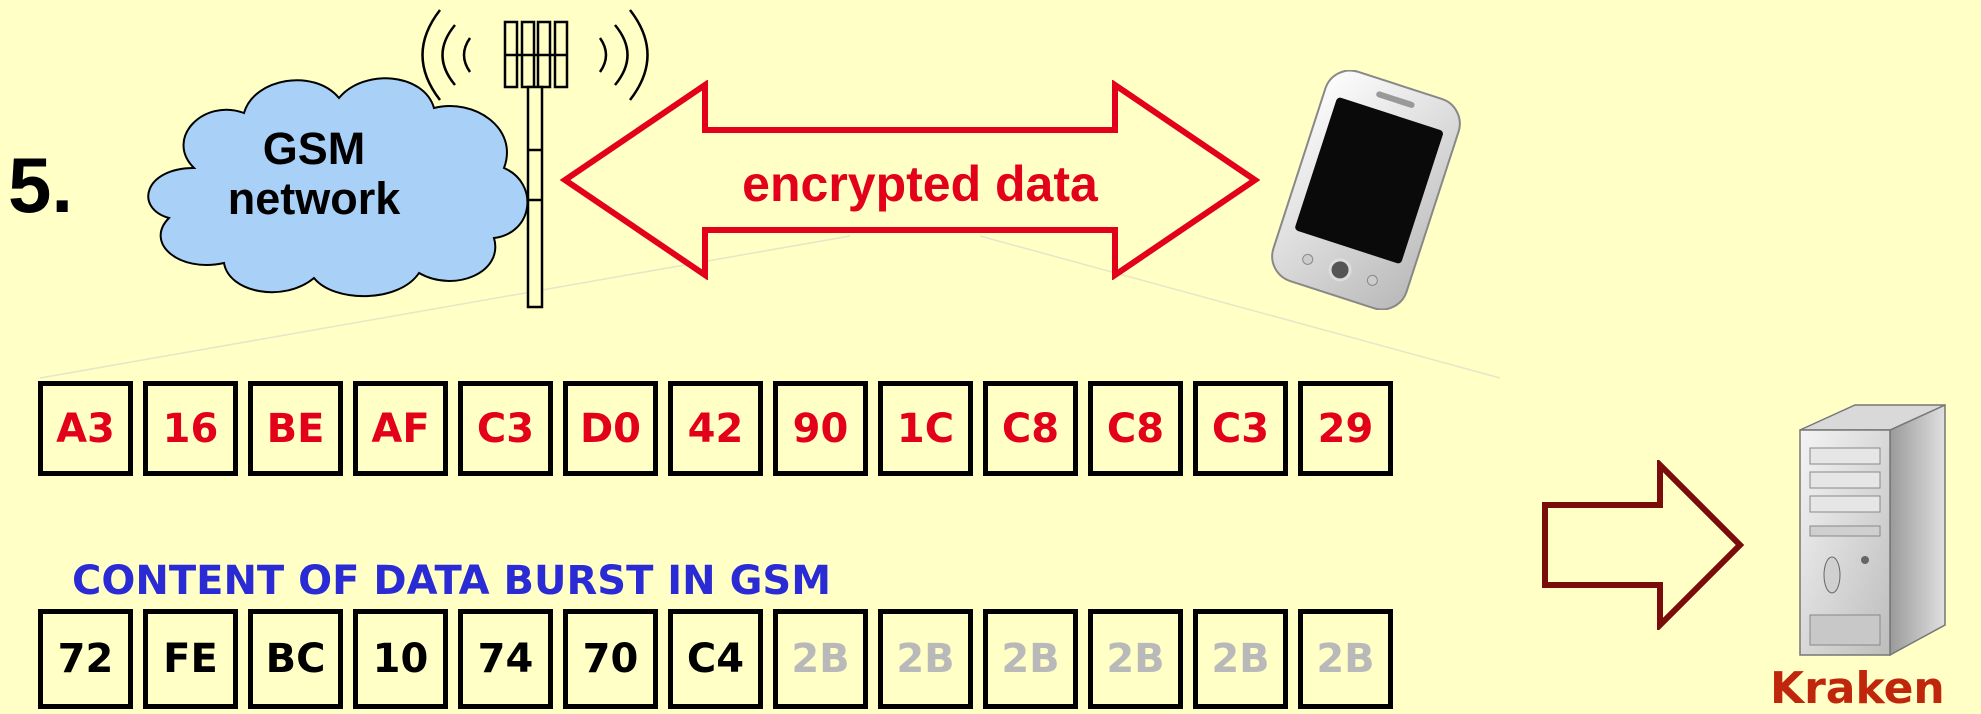  I want to click on encrypted-byte-box: BE, so click(295, 428).